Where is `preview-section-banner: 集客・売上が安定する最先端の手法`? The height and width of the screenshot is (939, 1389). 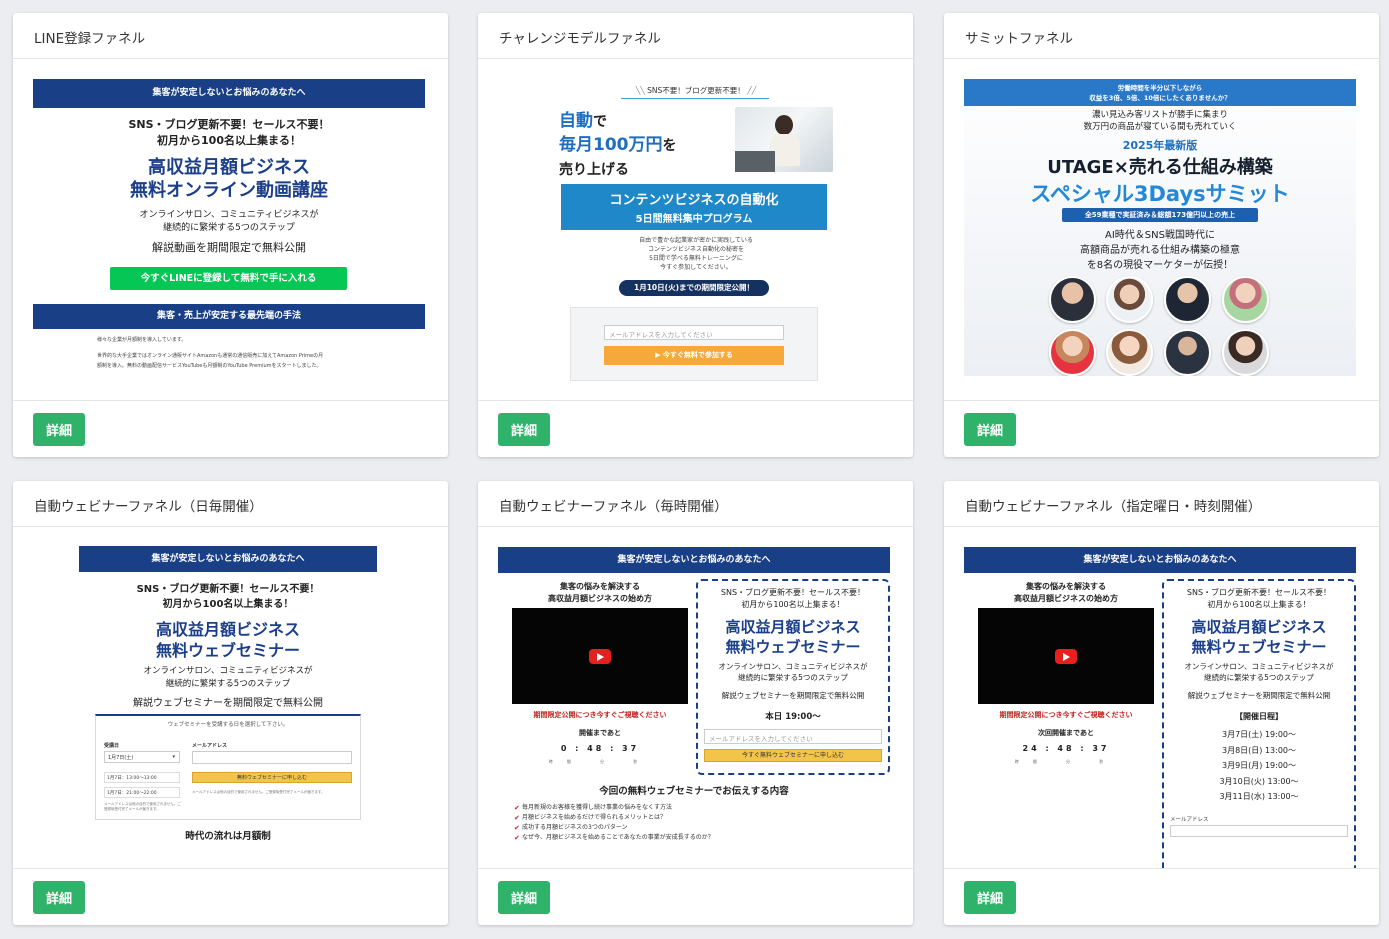
preview-section-banner: 集客・売上が安定する最先端の手法 is located at coordinates (229, 316).